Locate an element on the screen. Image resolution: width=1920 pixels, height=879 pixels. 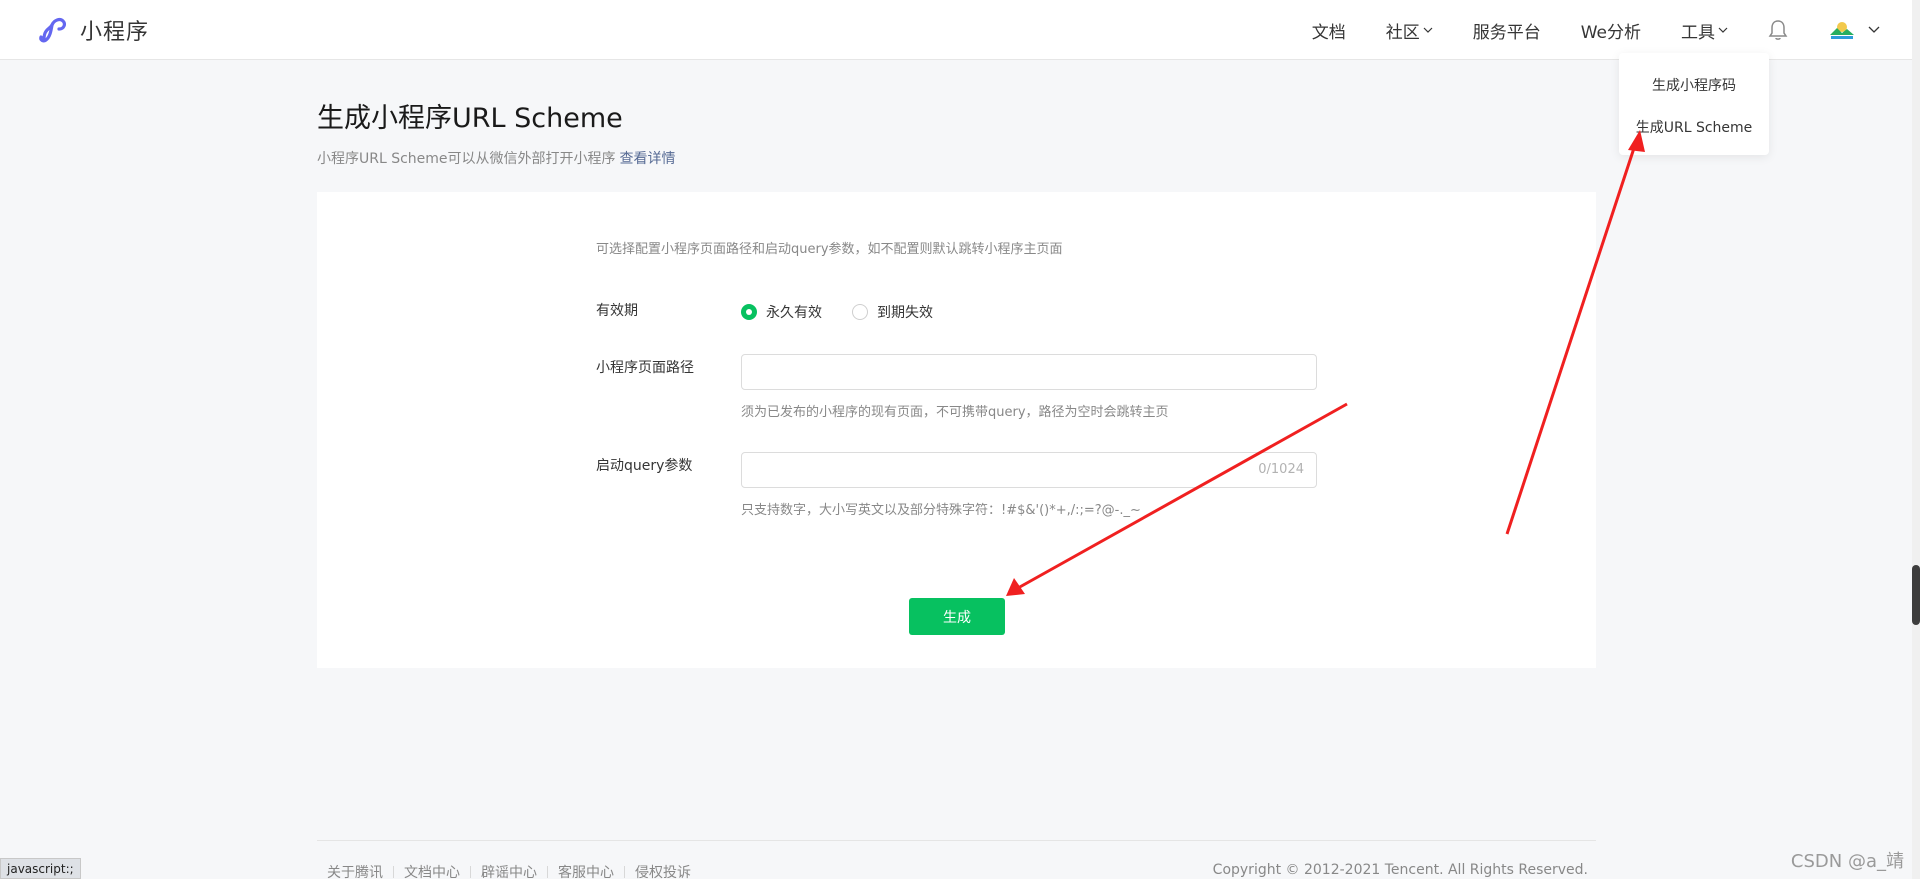
generate-button: 生成 is located at coordinates (957, 616).